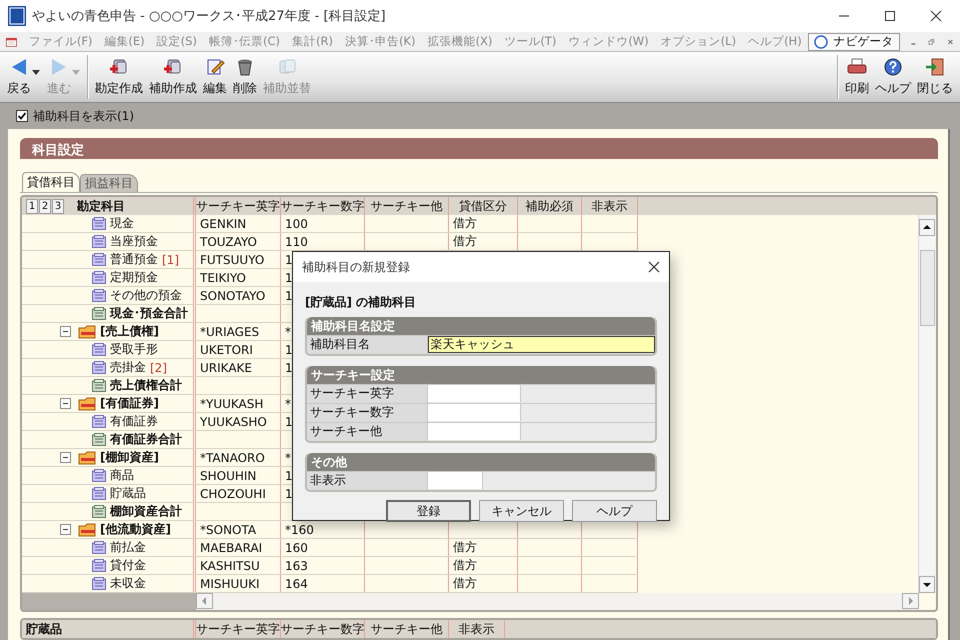  Describe the element at coordinates (135, 529) in the screenshot. I see `account-group-name: [他流動資産]` at that location.